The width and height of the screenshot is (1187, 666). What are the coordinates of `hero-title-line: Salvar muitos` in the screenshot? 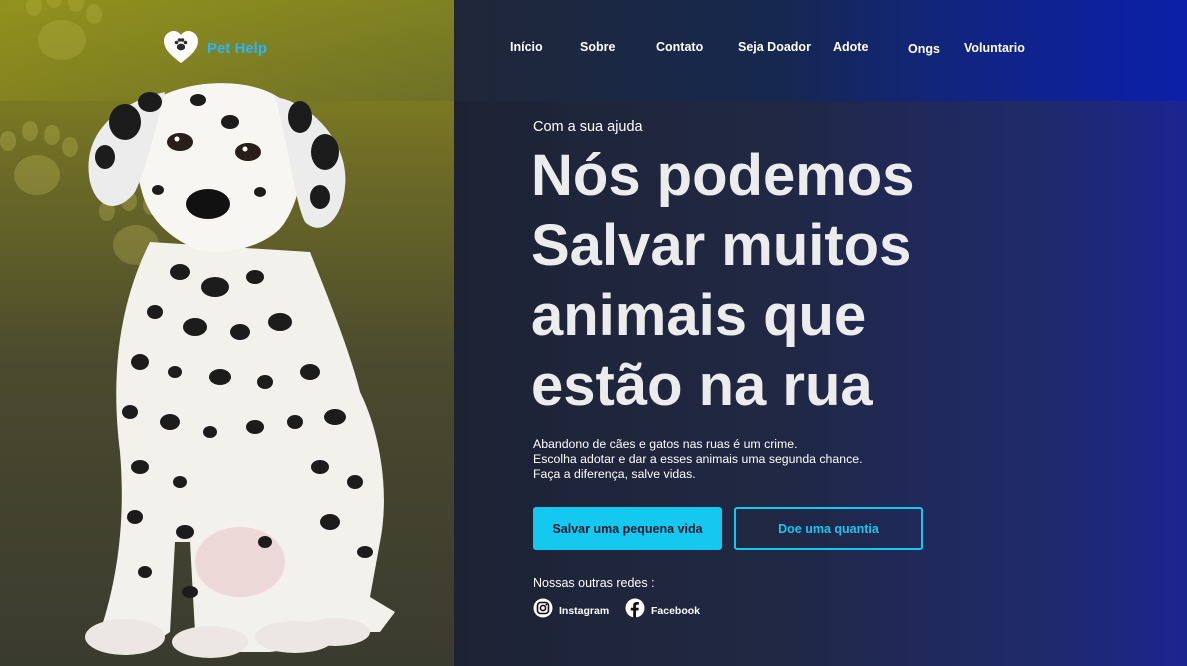 It's located at (721, 245).